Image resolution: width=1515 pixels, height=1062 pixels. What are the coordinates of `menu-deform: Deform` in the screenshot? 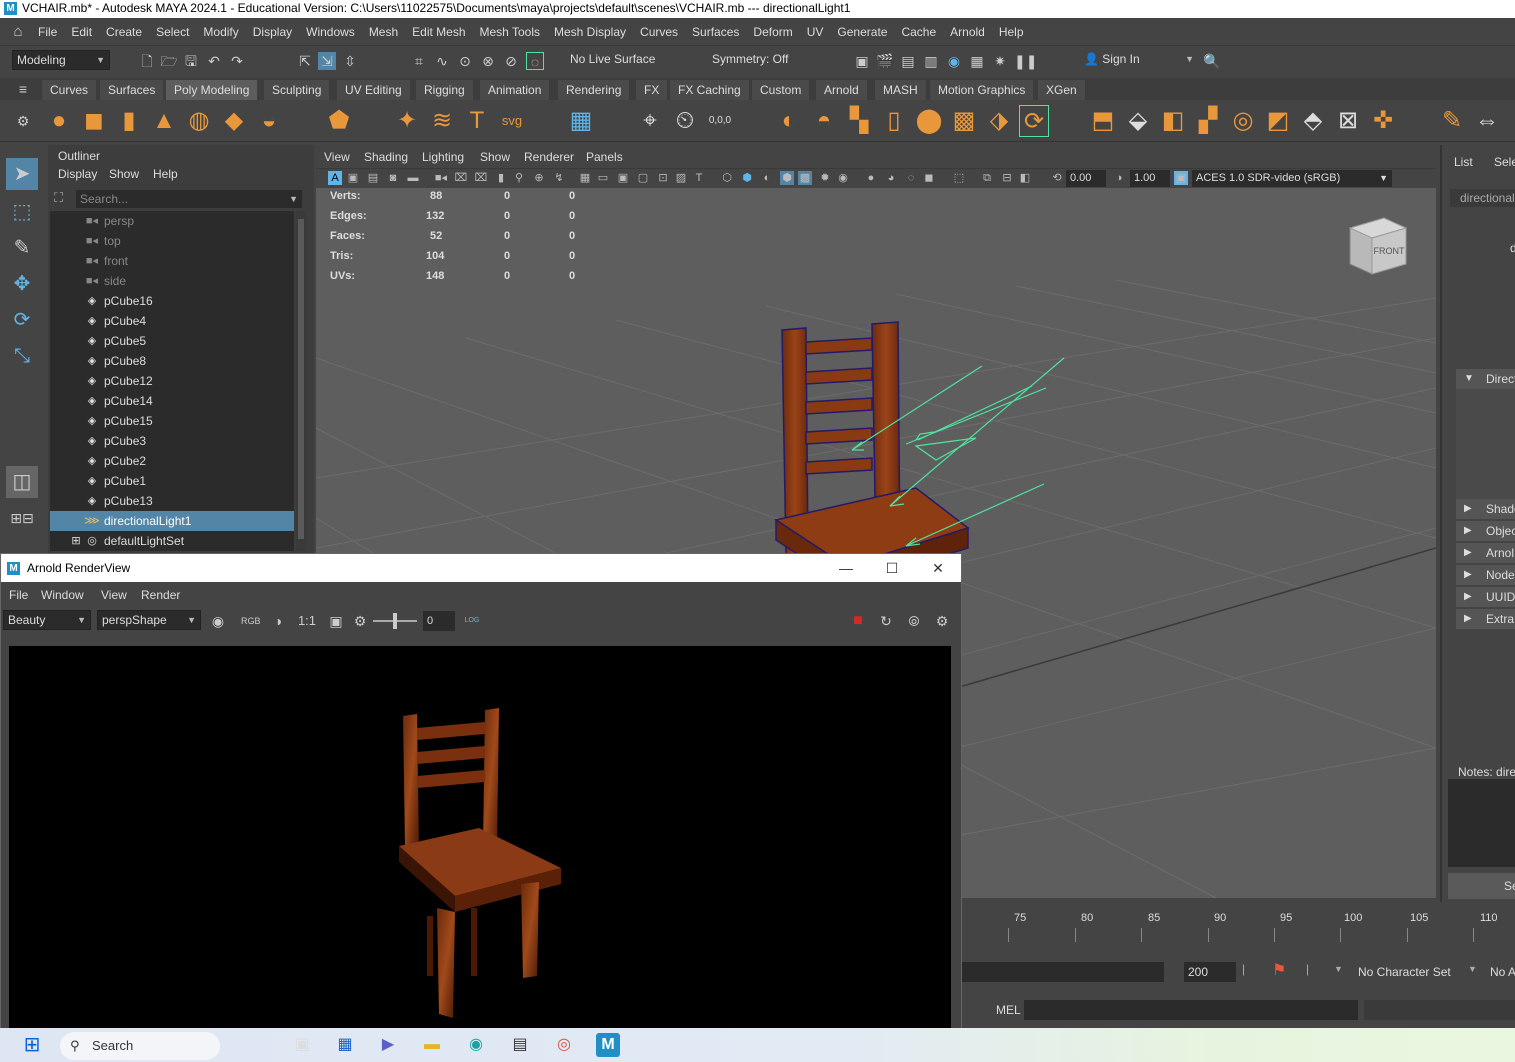 It's located at (772, 32).